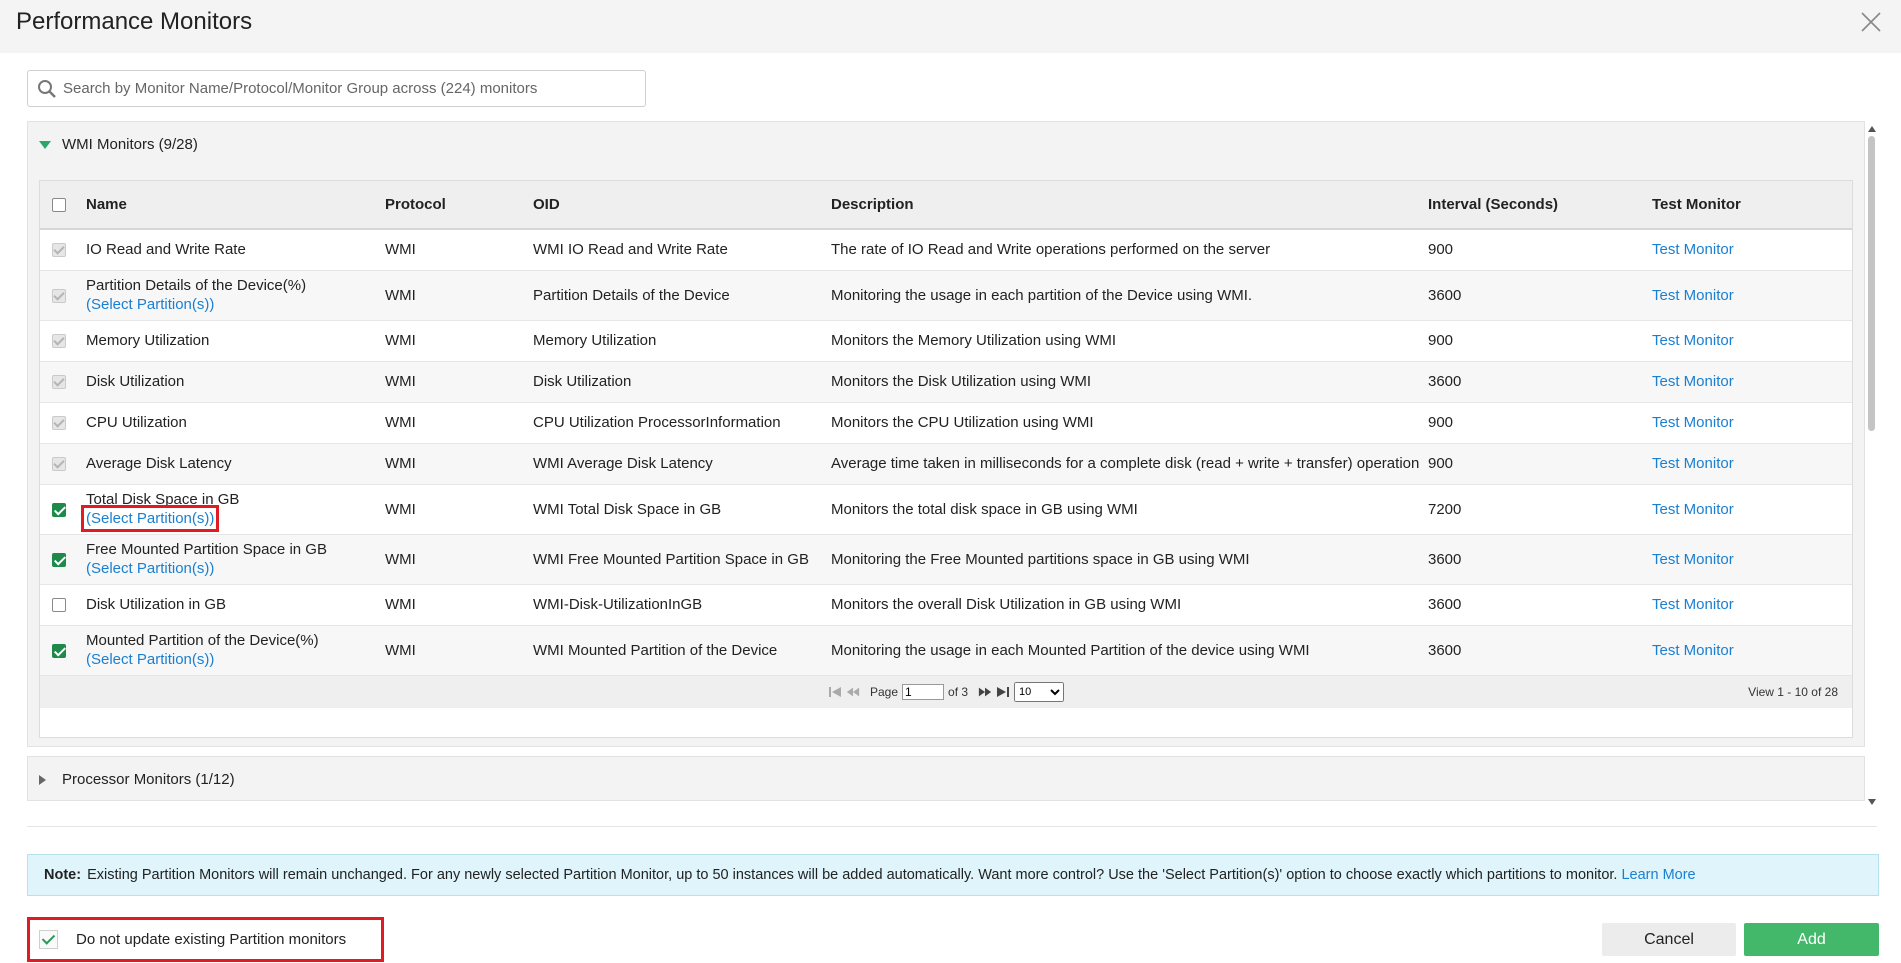 This screenshot has height=963, width=1901. Describe the element at coordinates (1871, 22) in the screenshot. I see `close-icon` at that location.